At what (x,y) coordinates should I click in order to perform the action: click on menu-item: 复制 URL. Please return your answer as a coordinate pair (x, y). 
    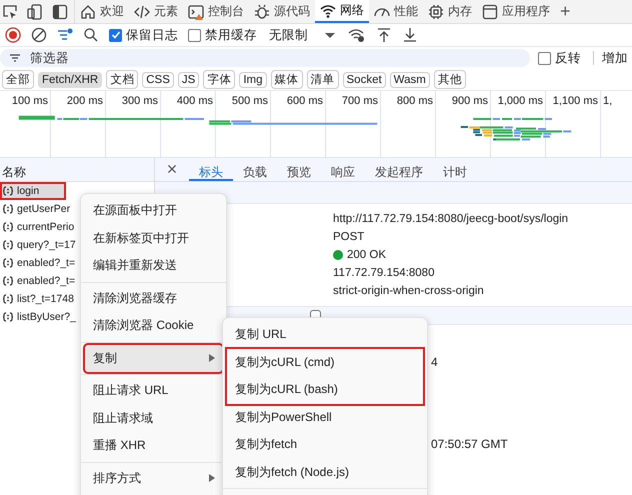
    Looking at the image, I should click on (325, 334).